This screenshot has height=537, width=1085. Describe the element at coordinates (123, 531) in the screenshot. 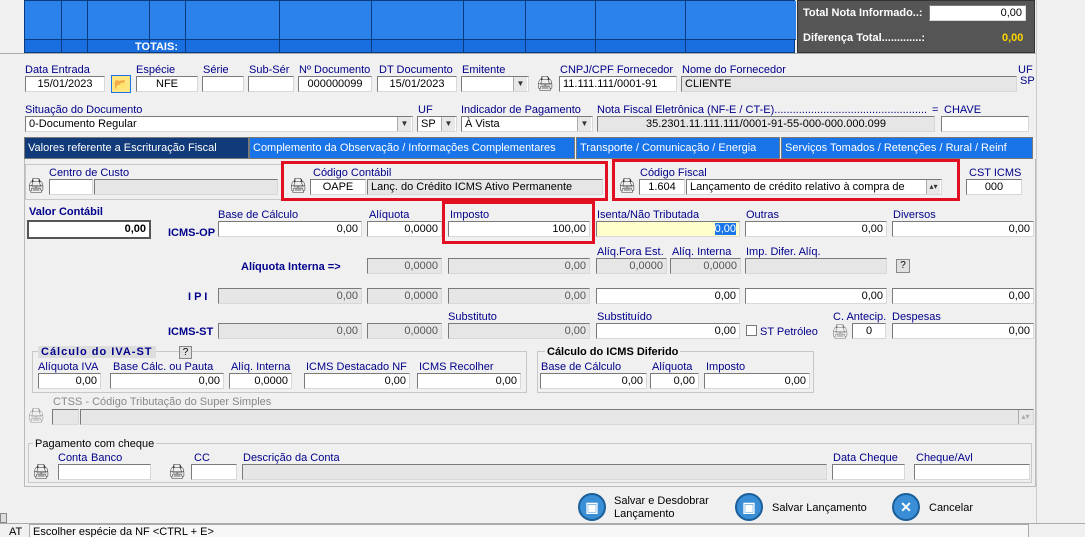

I see `status-hint: Escolher espécie da NF <CTRL + E>` at that location.